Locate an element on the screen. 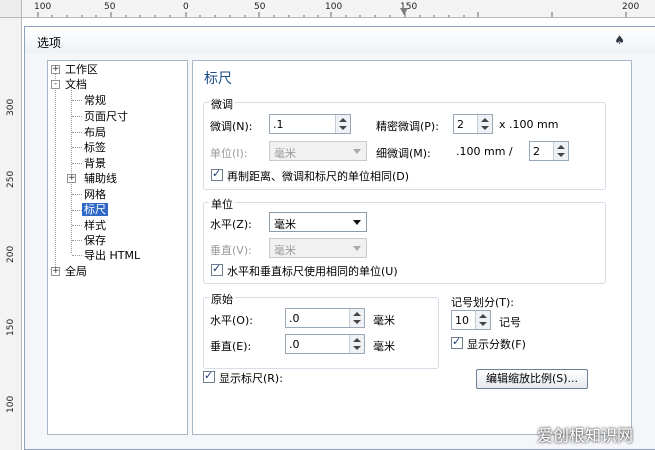 The height and width of the screenshot is (450, 655). vertical-ruler: 300 250 200 150 100 is located at coordinates (11, 234).